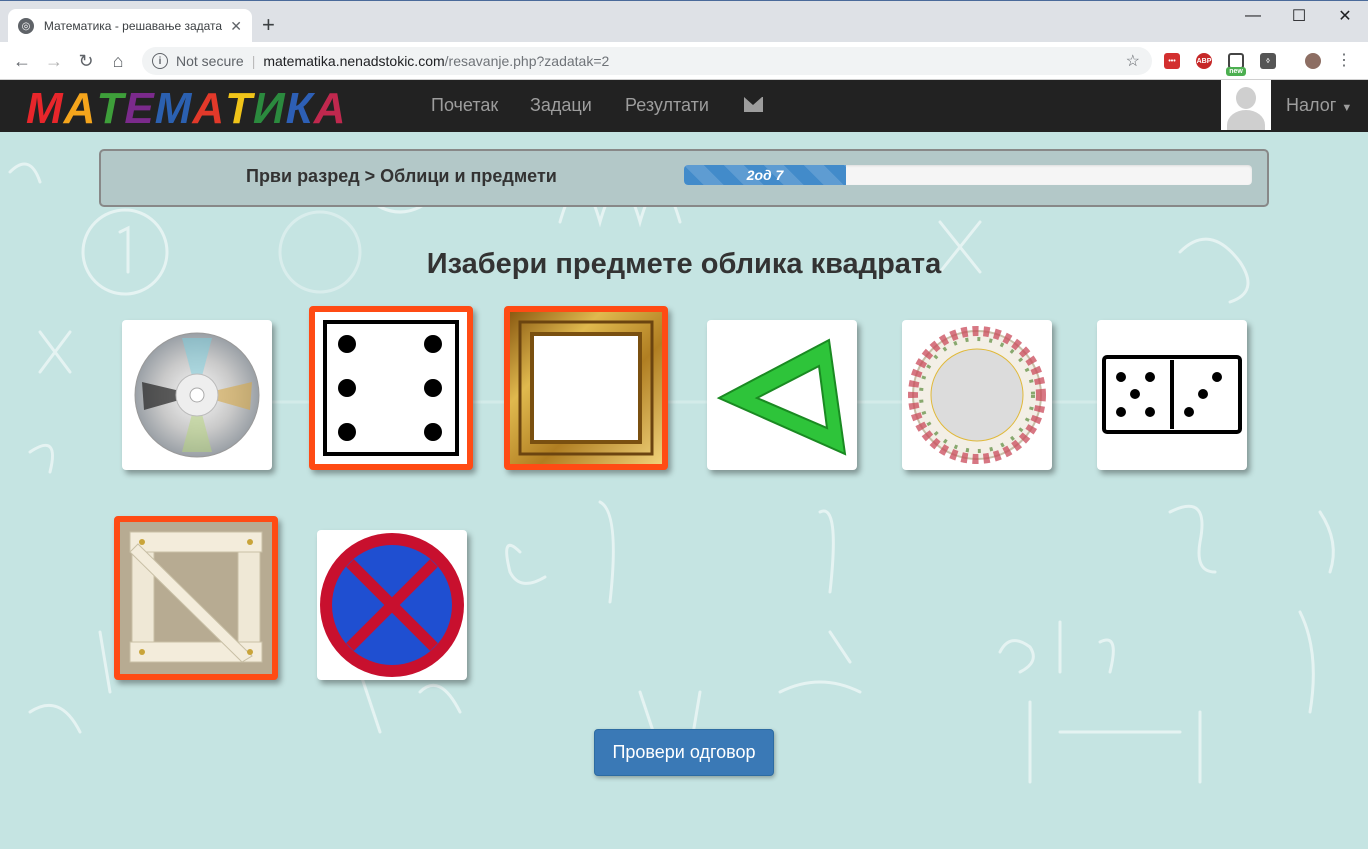 The height and width of the screenshot is (849, 1368). What do you see at coordinates (26, 26) in the screenshot?
I see `globe-icon: ◎` at bounding box center [26, 26].